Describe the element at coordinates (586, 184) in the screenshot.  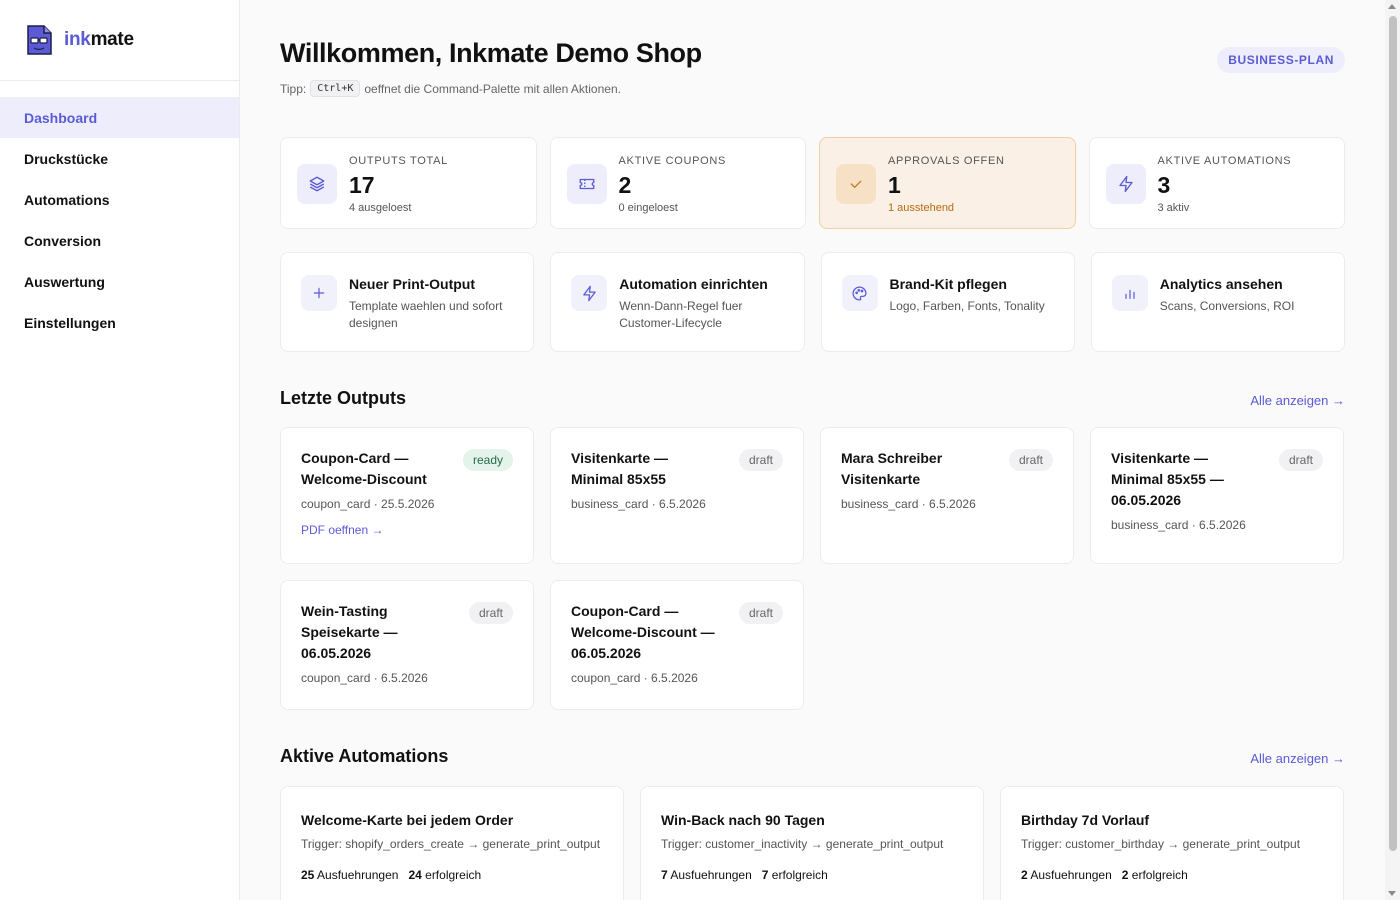
I see `ticket-icon` at that location.